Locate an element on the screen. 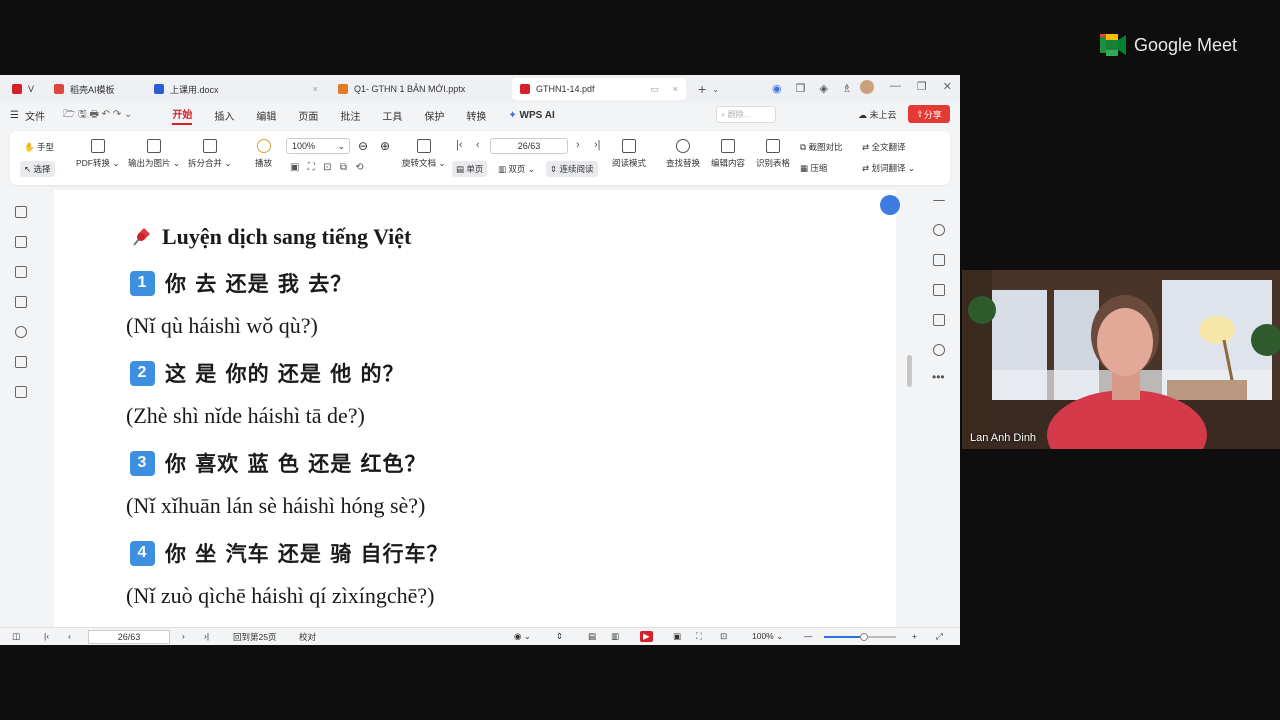  participant-video: Lan Anh Dinh is located at coordinates (1121, 359).